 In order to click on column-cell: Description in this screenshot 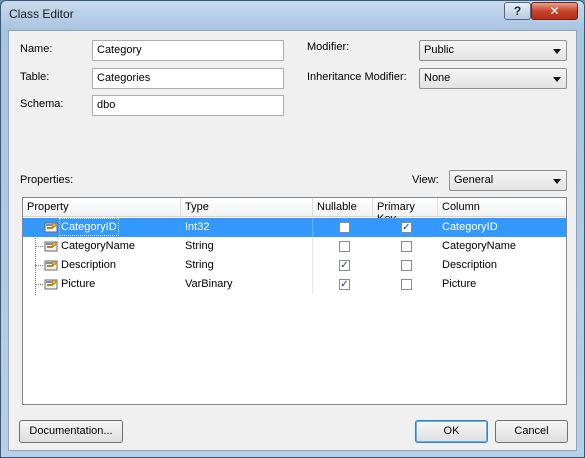, I will do `click(502, 265)`.